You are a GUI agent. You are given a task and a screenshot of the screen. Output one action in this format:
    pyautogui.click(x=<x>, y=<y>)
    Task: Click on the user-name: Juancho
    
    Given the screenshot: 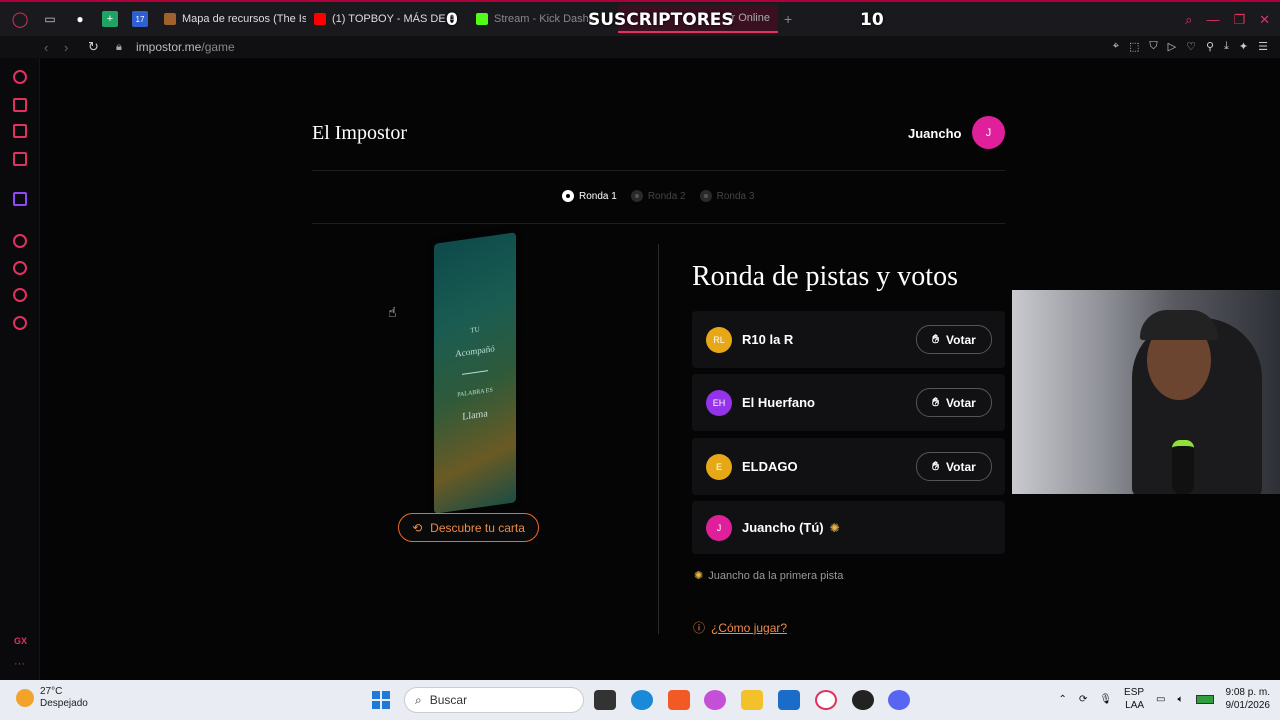 What is the action you would take?
    pyautogui.click(x=935, y=133)
    